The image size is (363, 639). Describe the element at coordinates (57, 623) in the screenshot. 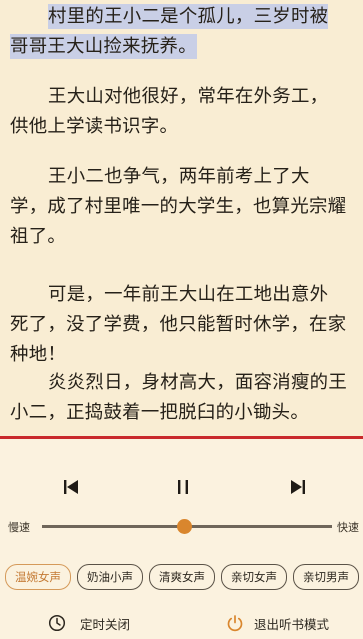

I see `clock-icon` at that location.